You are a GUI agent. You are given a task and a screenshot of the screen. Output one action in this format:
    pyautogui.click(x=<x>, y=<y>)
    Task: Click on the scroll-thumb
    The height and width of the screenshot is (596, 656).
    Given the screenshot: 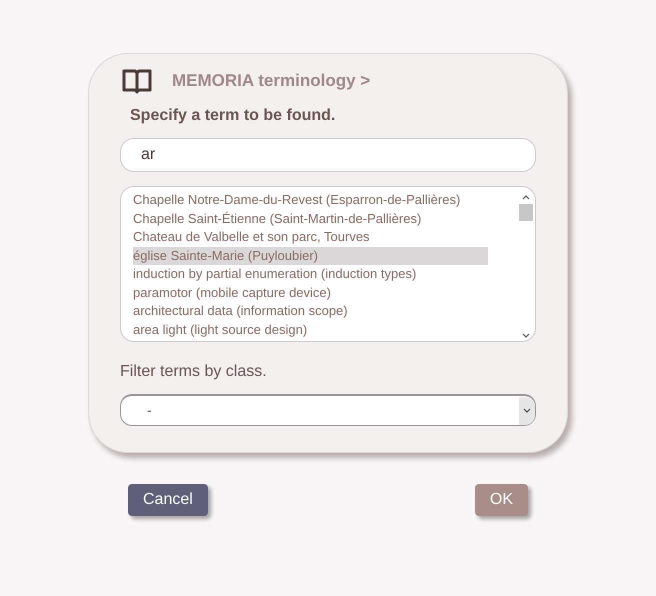 What is the action you would take?
    pyautogui.click(x=526, y=212)
    